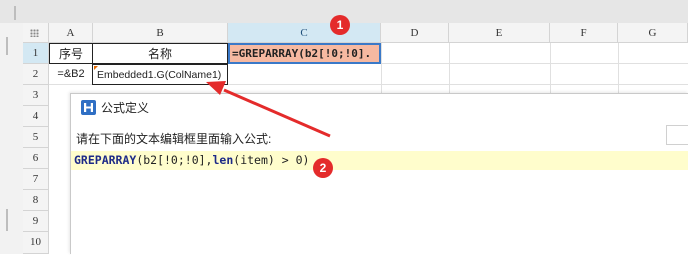 This screenshot has height=255, width=688. What do you see at coordinates (415, 33) in the screenshot?
I see `column-header-d: D` at bounding box center [415, 33].